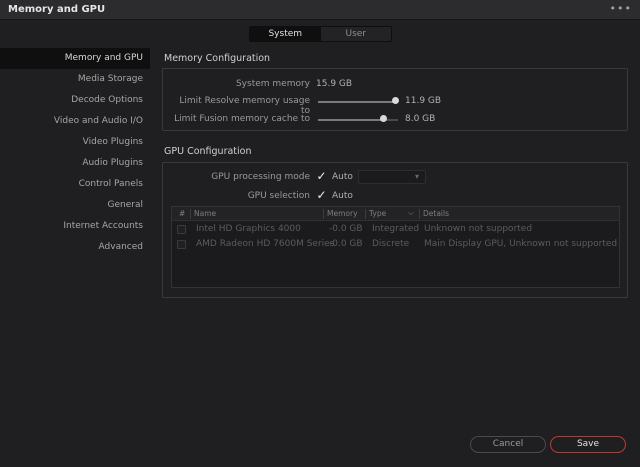 The width and height of the screenshot is (640, 467). I want to click on sidebar-item-media-storage: Media Storage, so click(75, 79).